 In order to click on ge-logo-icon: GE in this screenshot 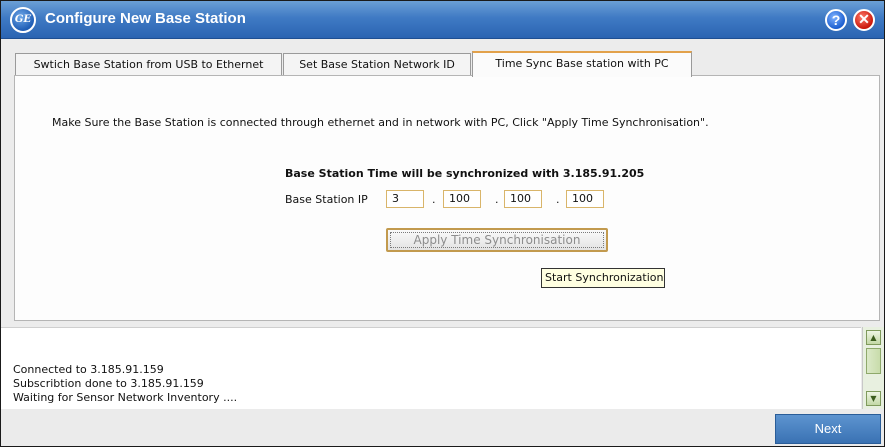, I will do `click(23, 20)`.